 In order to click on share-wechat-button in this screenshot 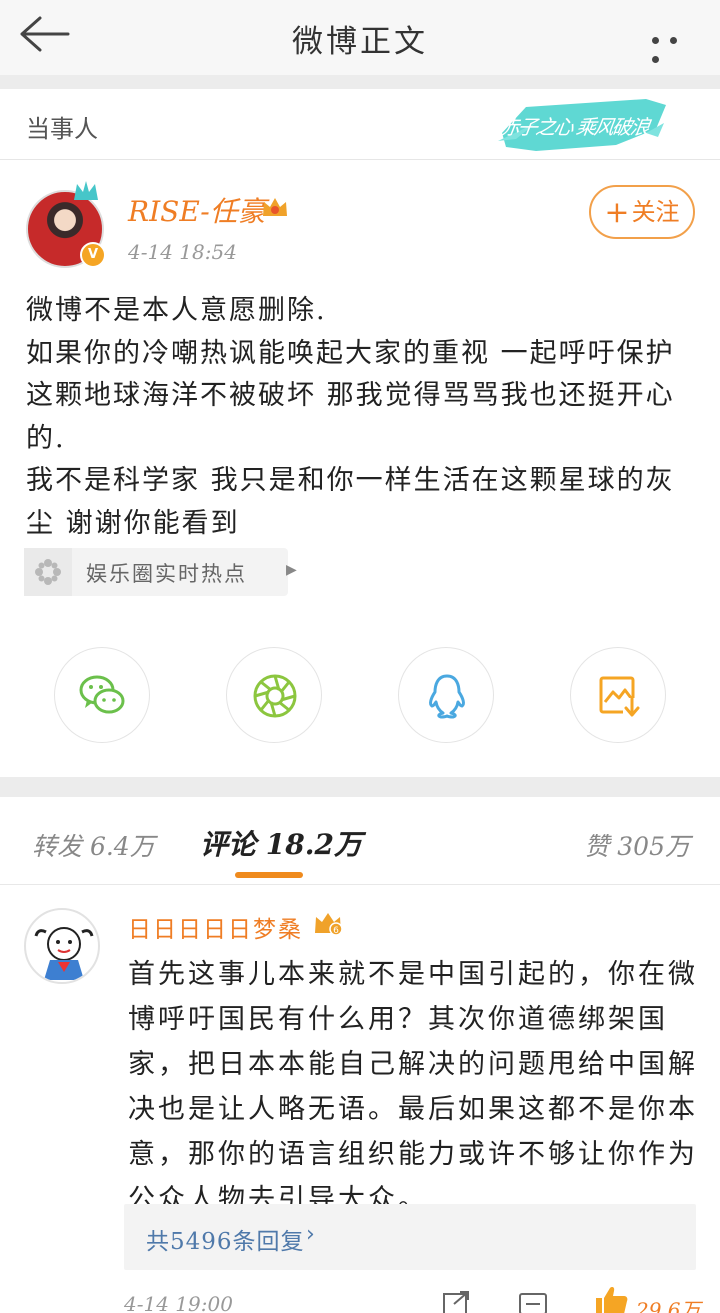, I will do `click(102, 695)`.